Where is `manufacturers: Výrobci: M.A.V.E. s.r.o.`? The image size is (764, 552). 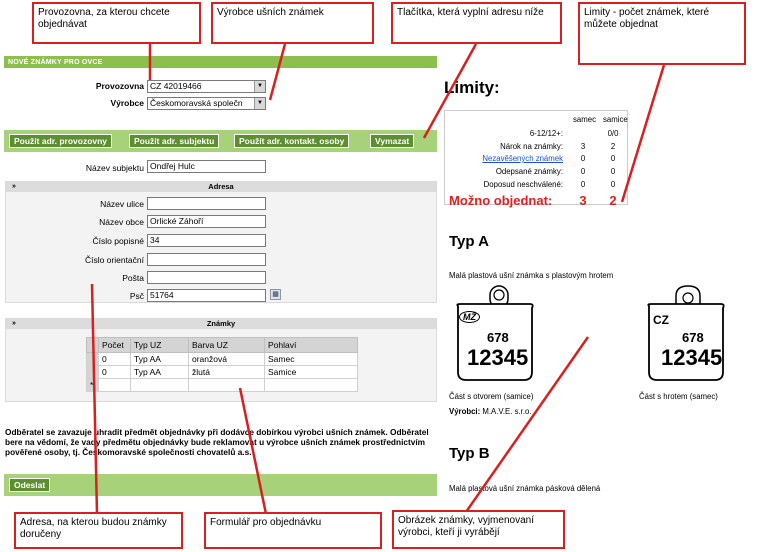
manufacturers: Výrobci: M.A.V.E. s.r.o. is located at coordinates (490, 411).